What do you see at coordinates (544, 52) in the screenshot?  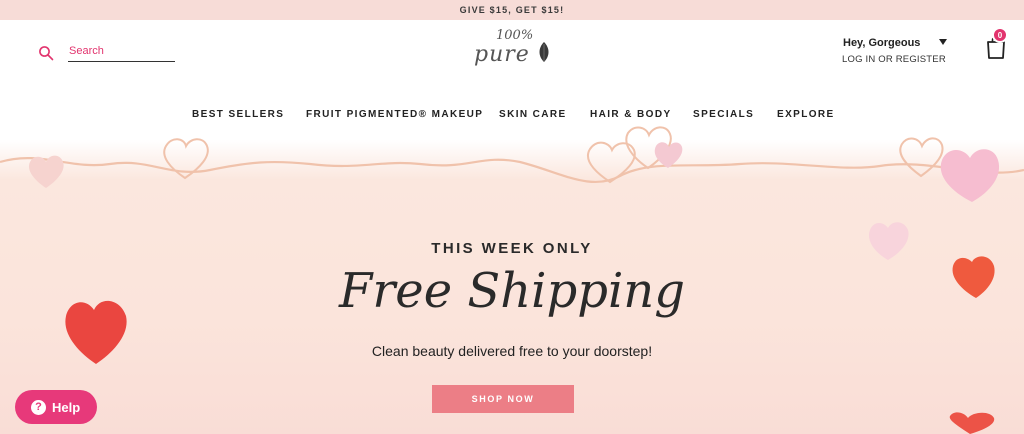 I see `leaf-icon` at bounding box center [544, 52].